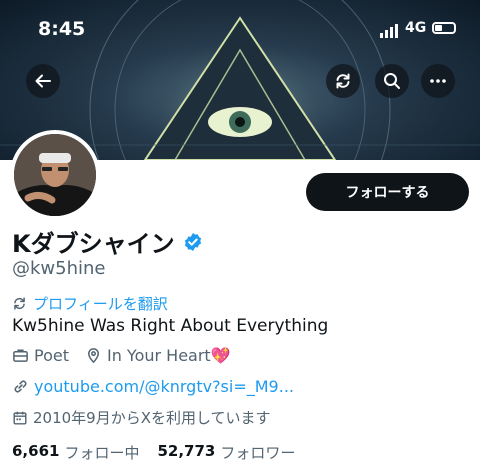 The height and width of the screenshot is (471, 480). I want to click on joined-row: 2010年9月からXを利用しています, so click(141, 417).